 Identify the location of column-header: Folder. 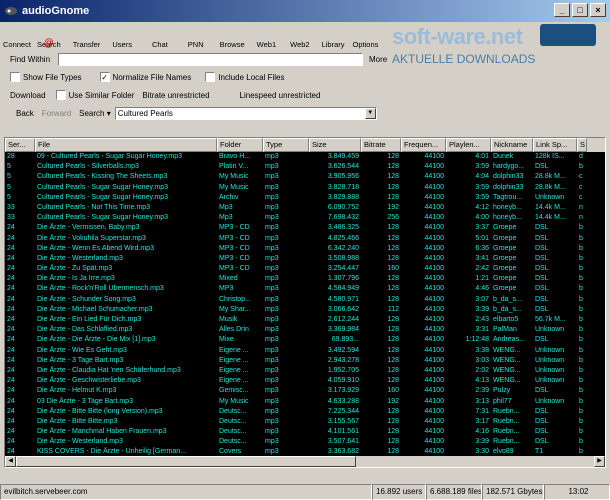
(240, 145).